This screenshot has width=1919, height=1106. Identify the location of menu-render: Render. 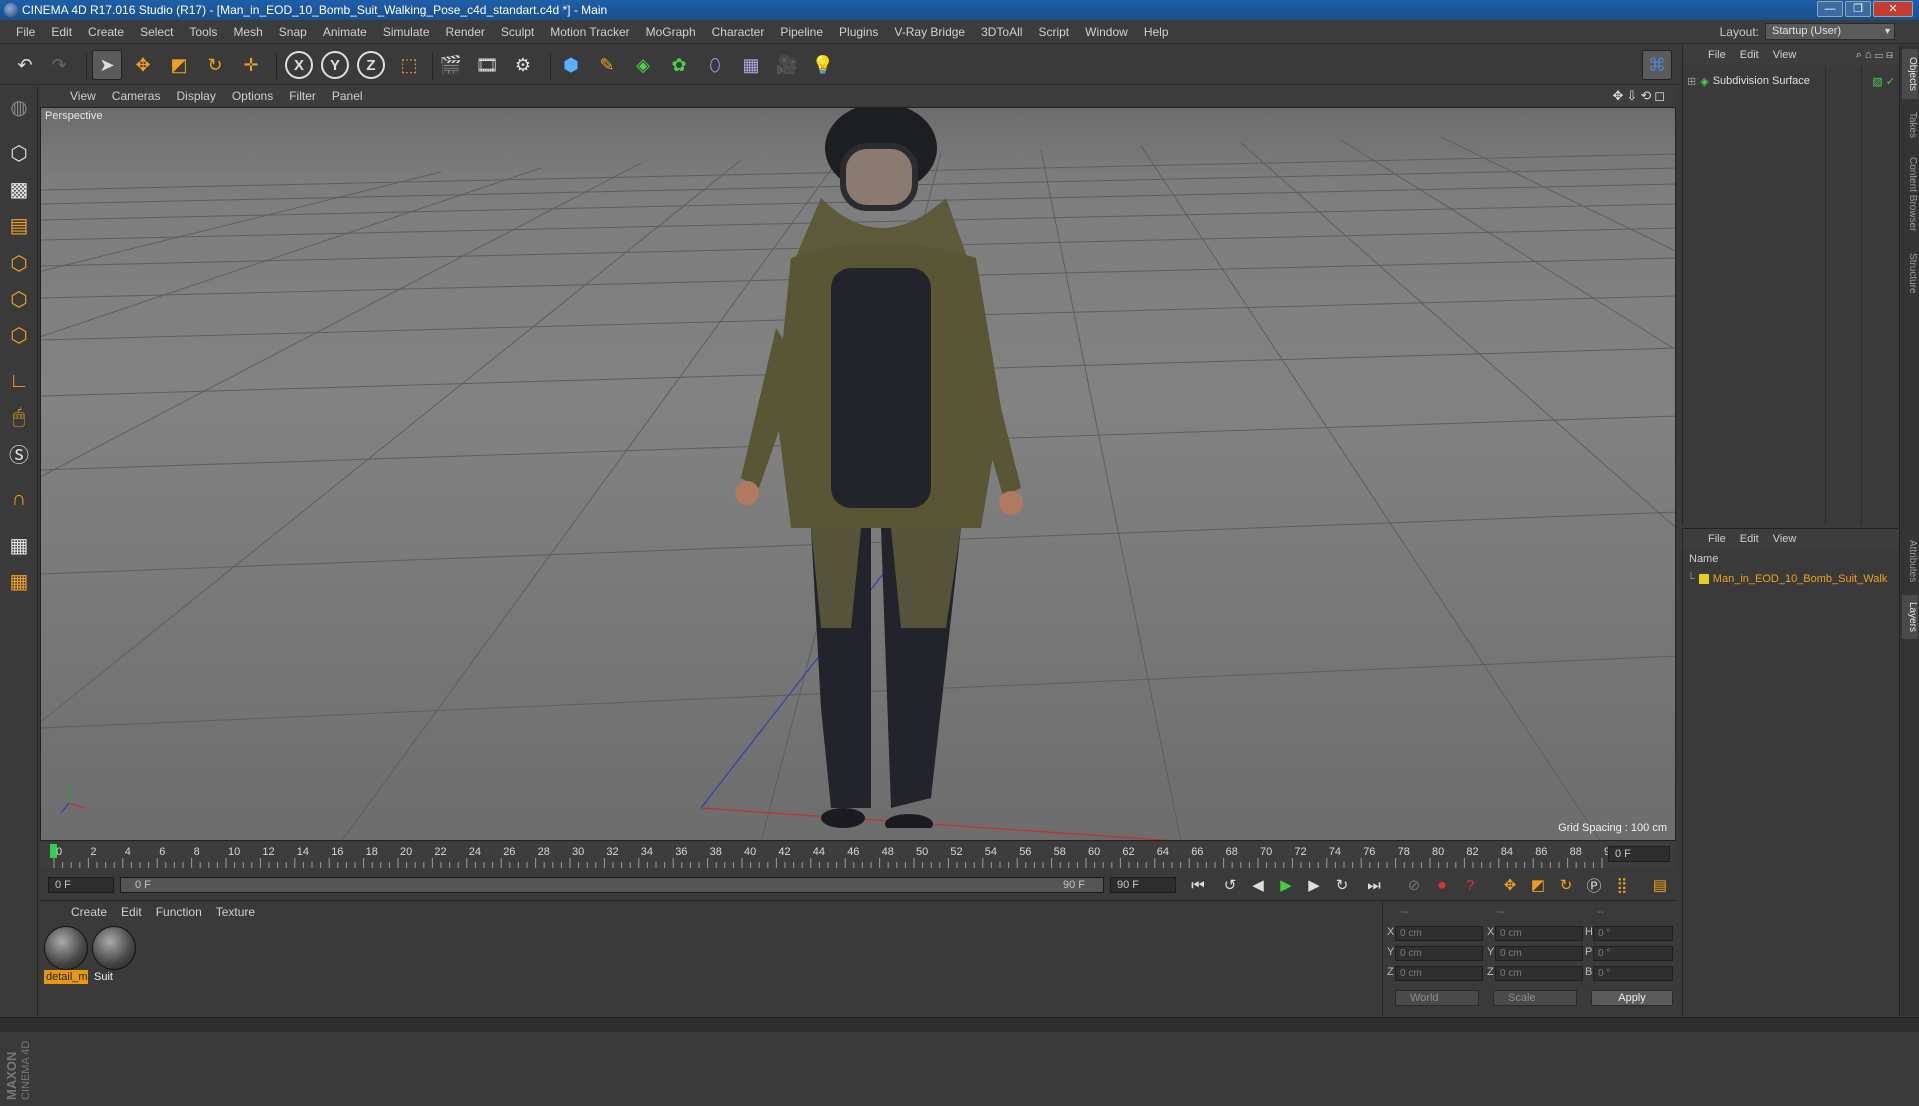
(465, 32).